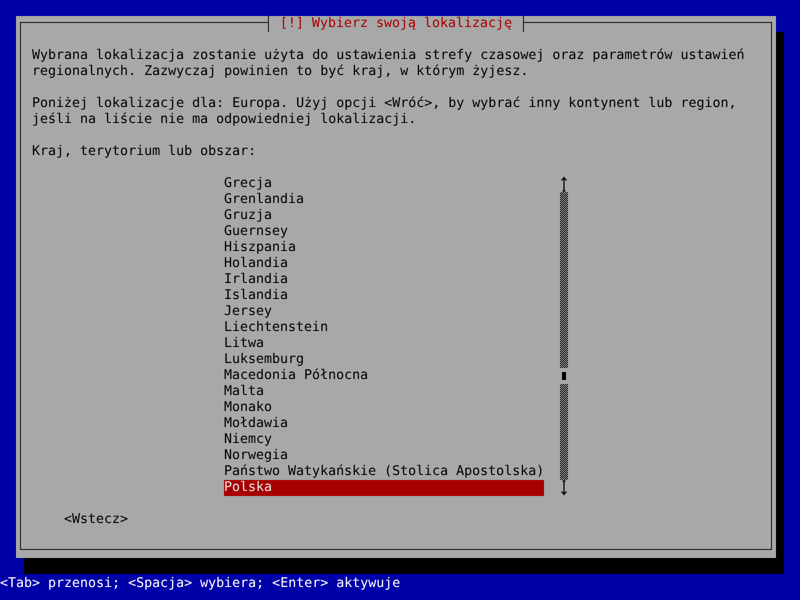 Image resolution: width=800 pixels, height=600 pixels. Describe the element at coordinates (200, 584) in the screenshot. I see `key-help-text: <Tab> przenosi; <Spacja> wybiera; <Enter> aktywuje` at that location.